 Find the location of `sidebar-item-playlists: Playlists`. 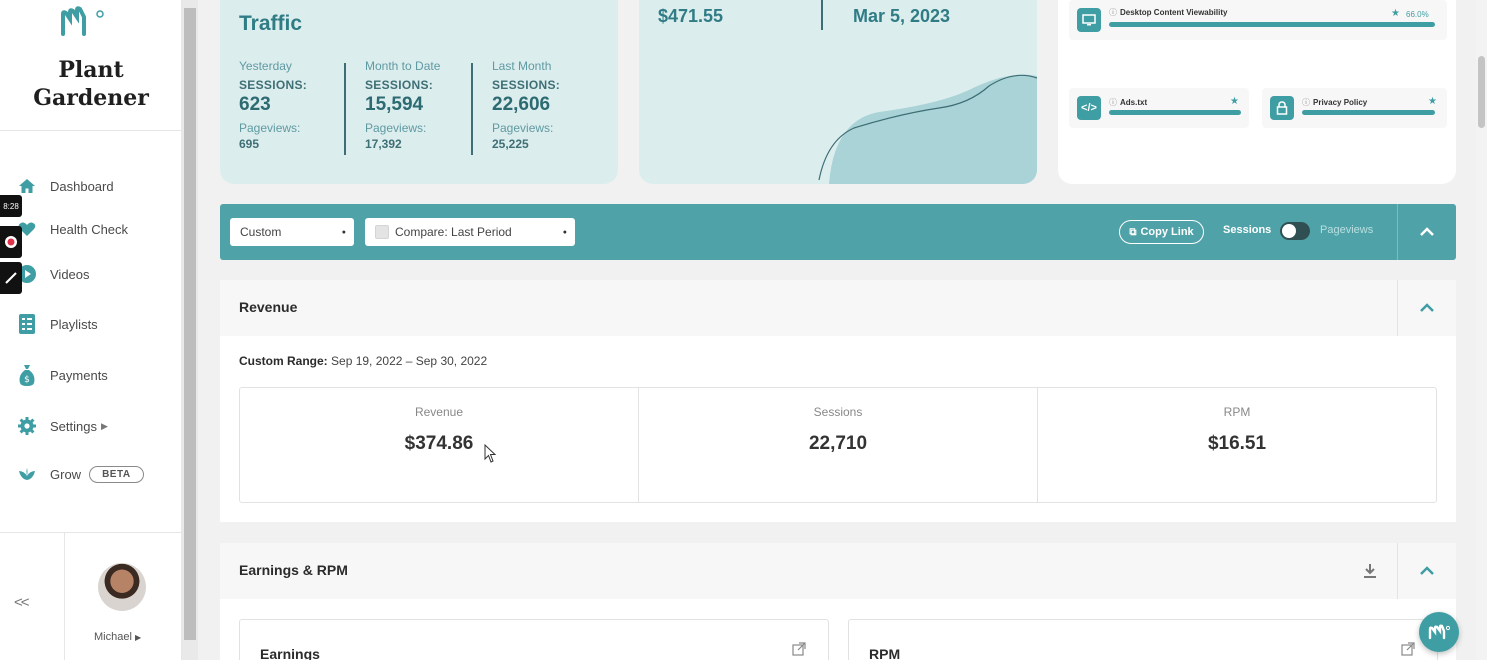

sidebar-item-playlists: Playlists is located at coordinates (57, 324).